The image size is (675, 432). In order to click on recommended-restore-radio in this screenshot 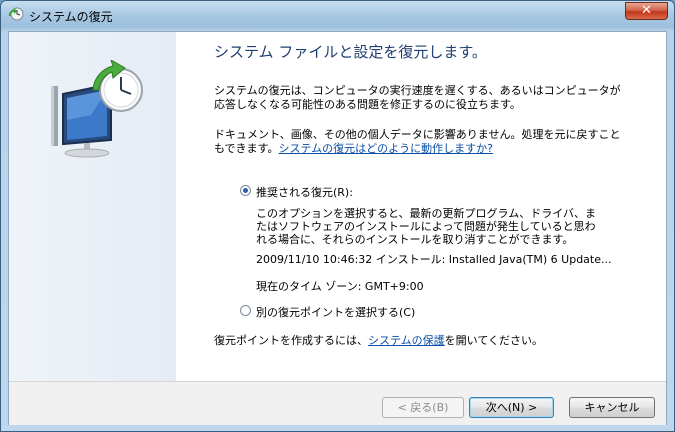, I will do `click(245, 190)`.